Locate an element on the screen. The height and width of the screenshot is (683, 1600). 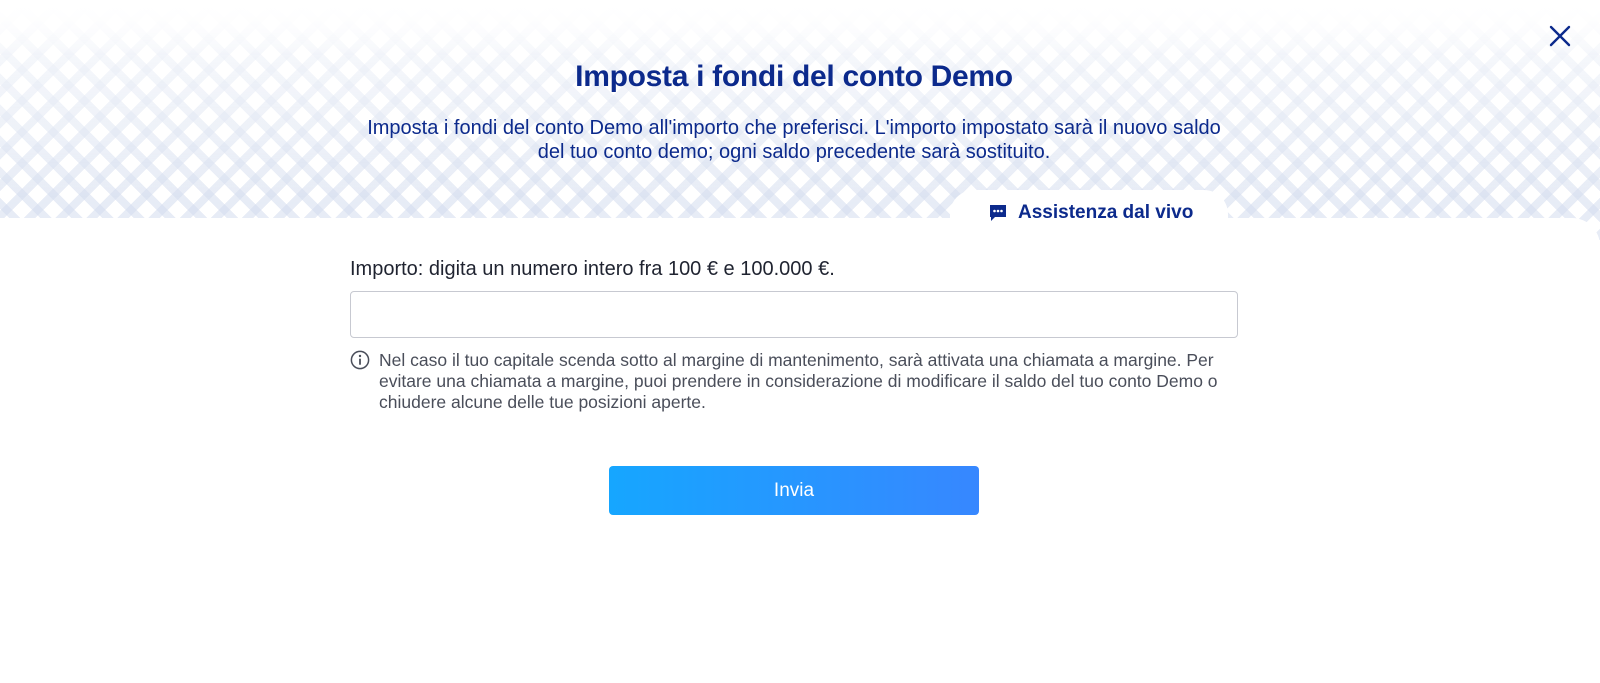
live-support-button: Assistenza dal vivo is located at coordinates (1089, 213).